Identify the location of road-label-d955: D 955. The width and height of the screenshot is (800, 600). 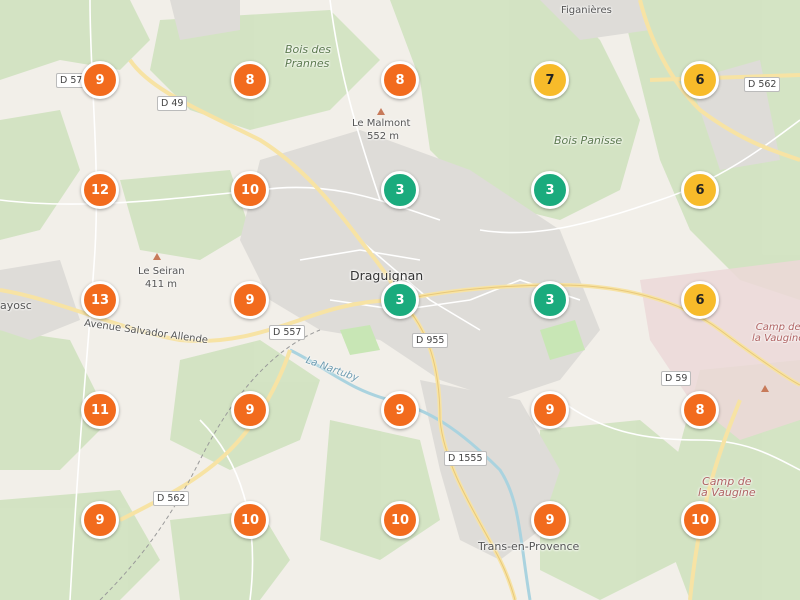
(430, 340).